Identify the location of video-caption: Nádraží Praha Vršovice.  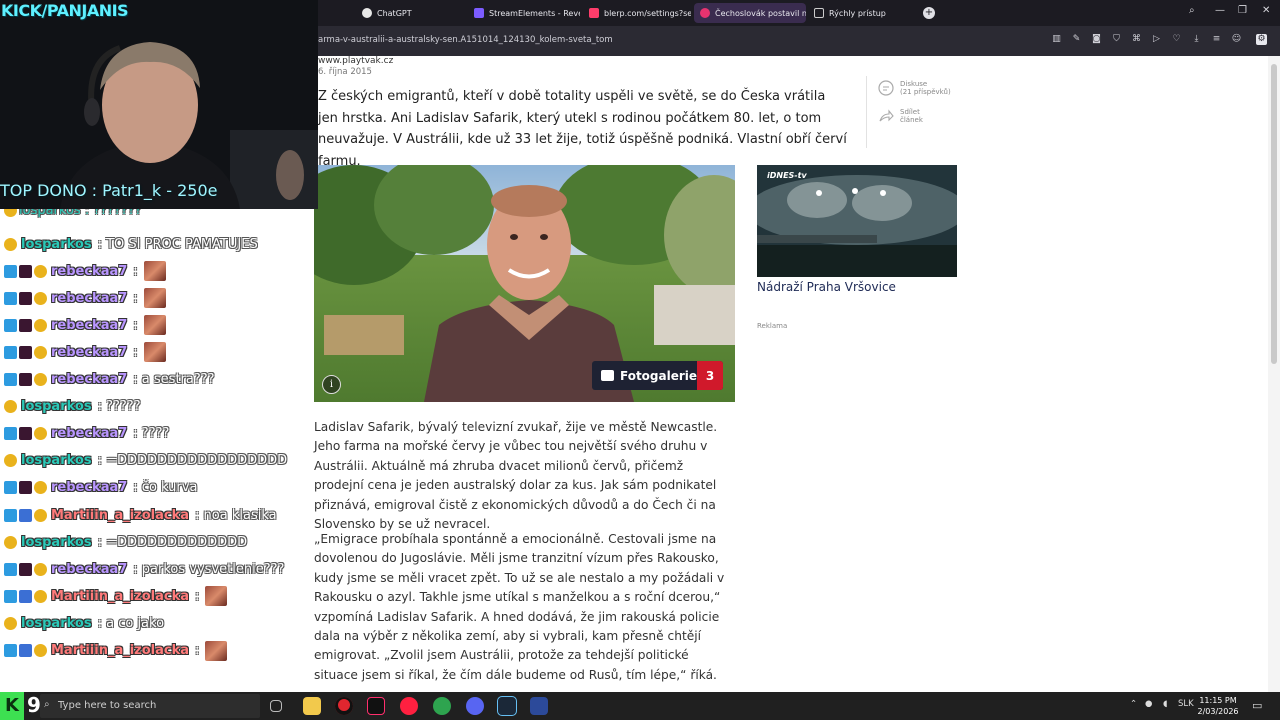
(826, 287).